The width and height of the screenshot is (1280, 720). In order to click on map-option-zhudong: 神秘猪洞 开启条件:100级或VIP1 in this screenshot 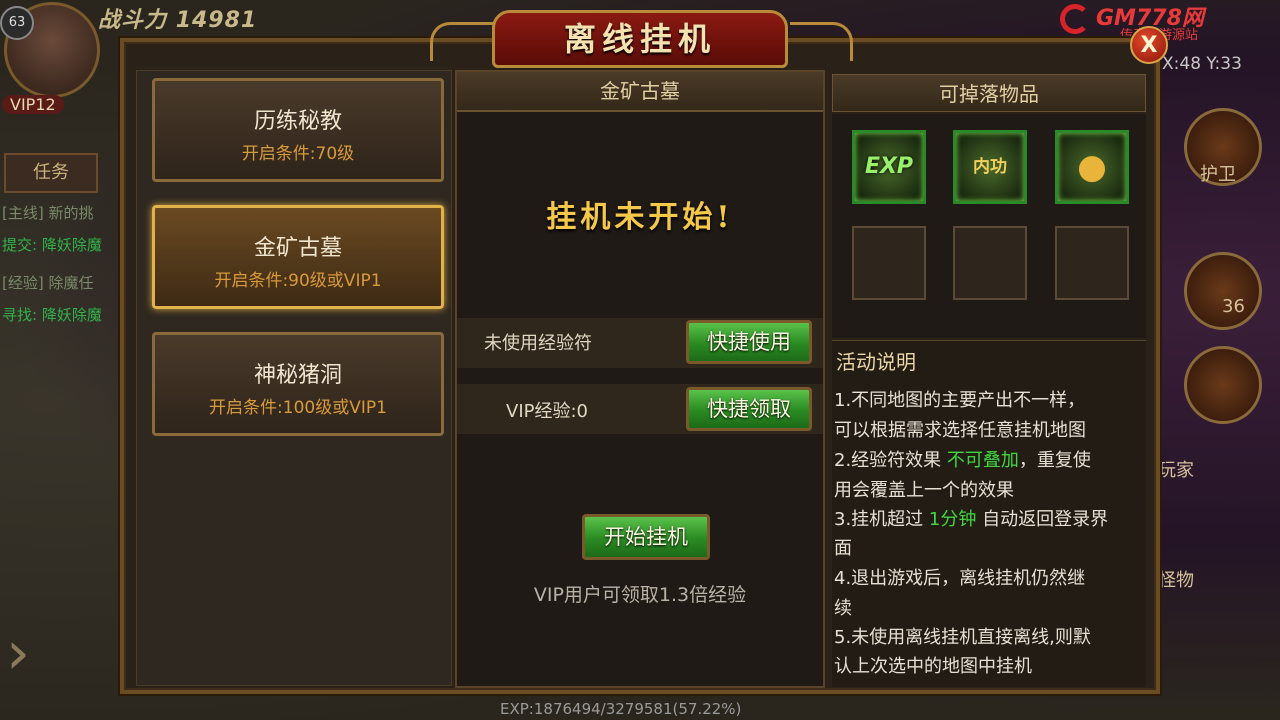, I will do `click(298, 384)`.